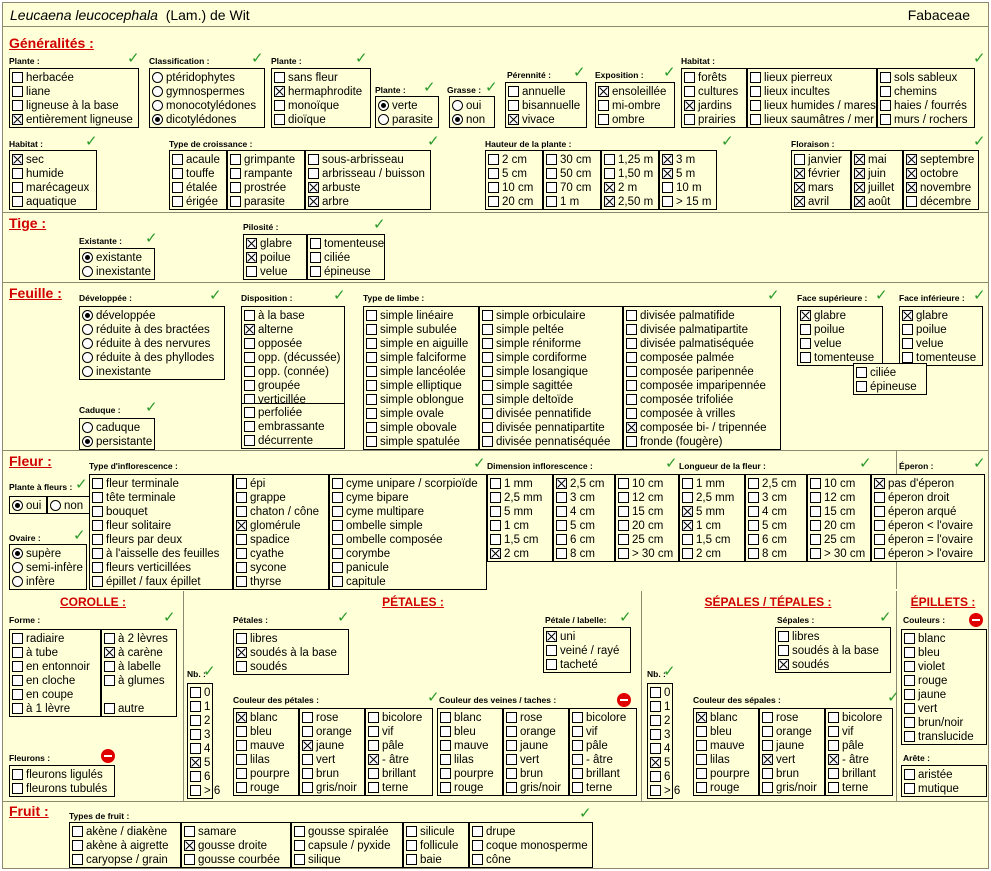  What do you see at coordinates (767, 498) in the screenshot?
I see `checkbox-option: 3 cm` at bounding box center [767, 498].